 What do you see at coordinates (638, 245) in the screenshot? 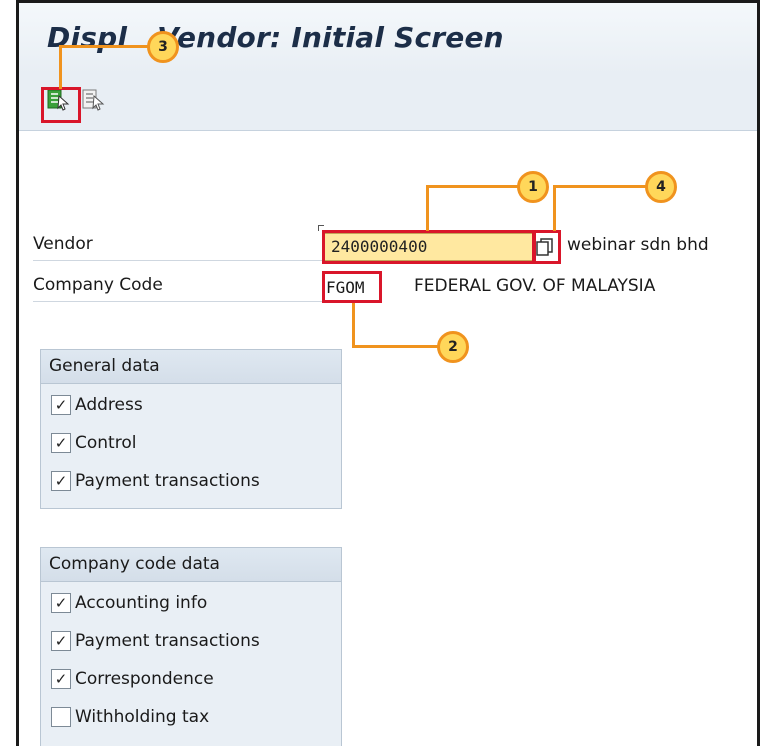
I see `vendor-description: webinar sdn bhd` at bounding box center [638, 245].